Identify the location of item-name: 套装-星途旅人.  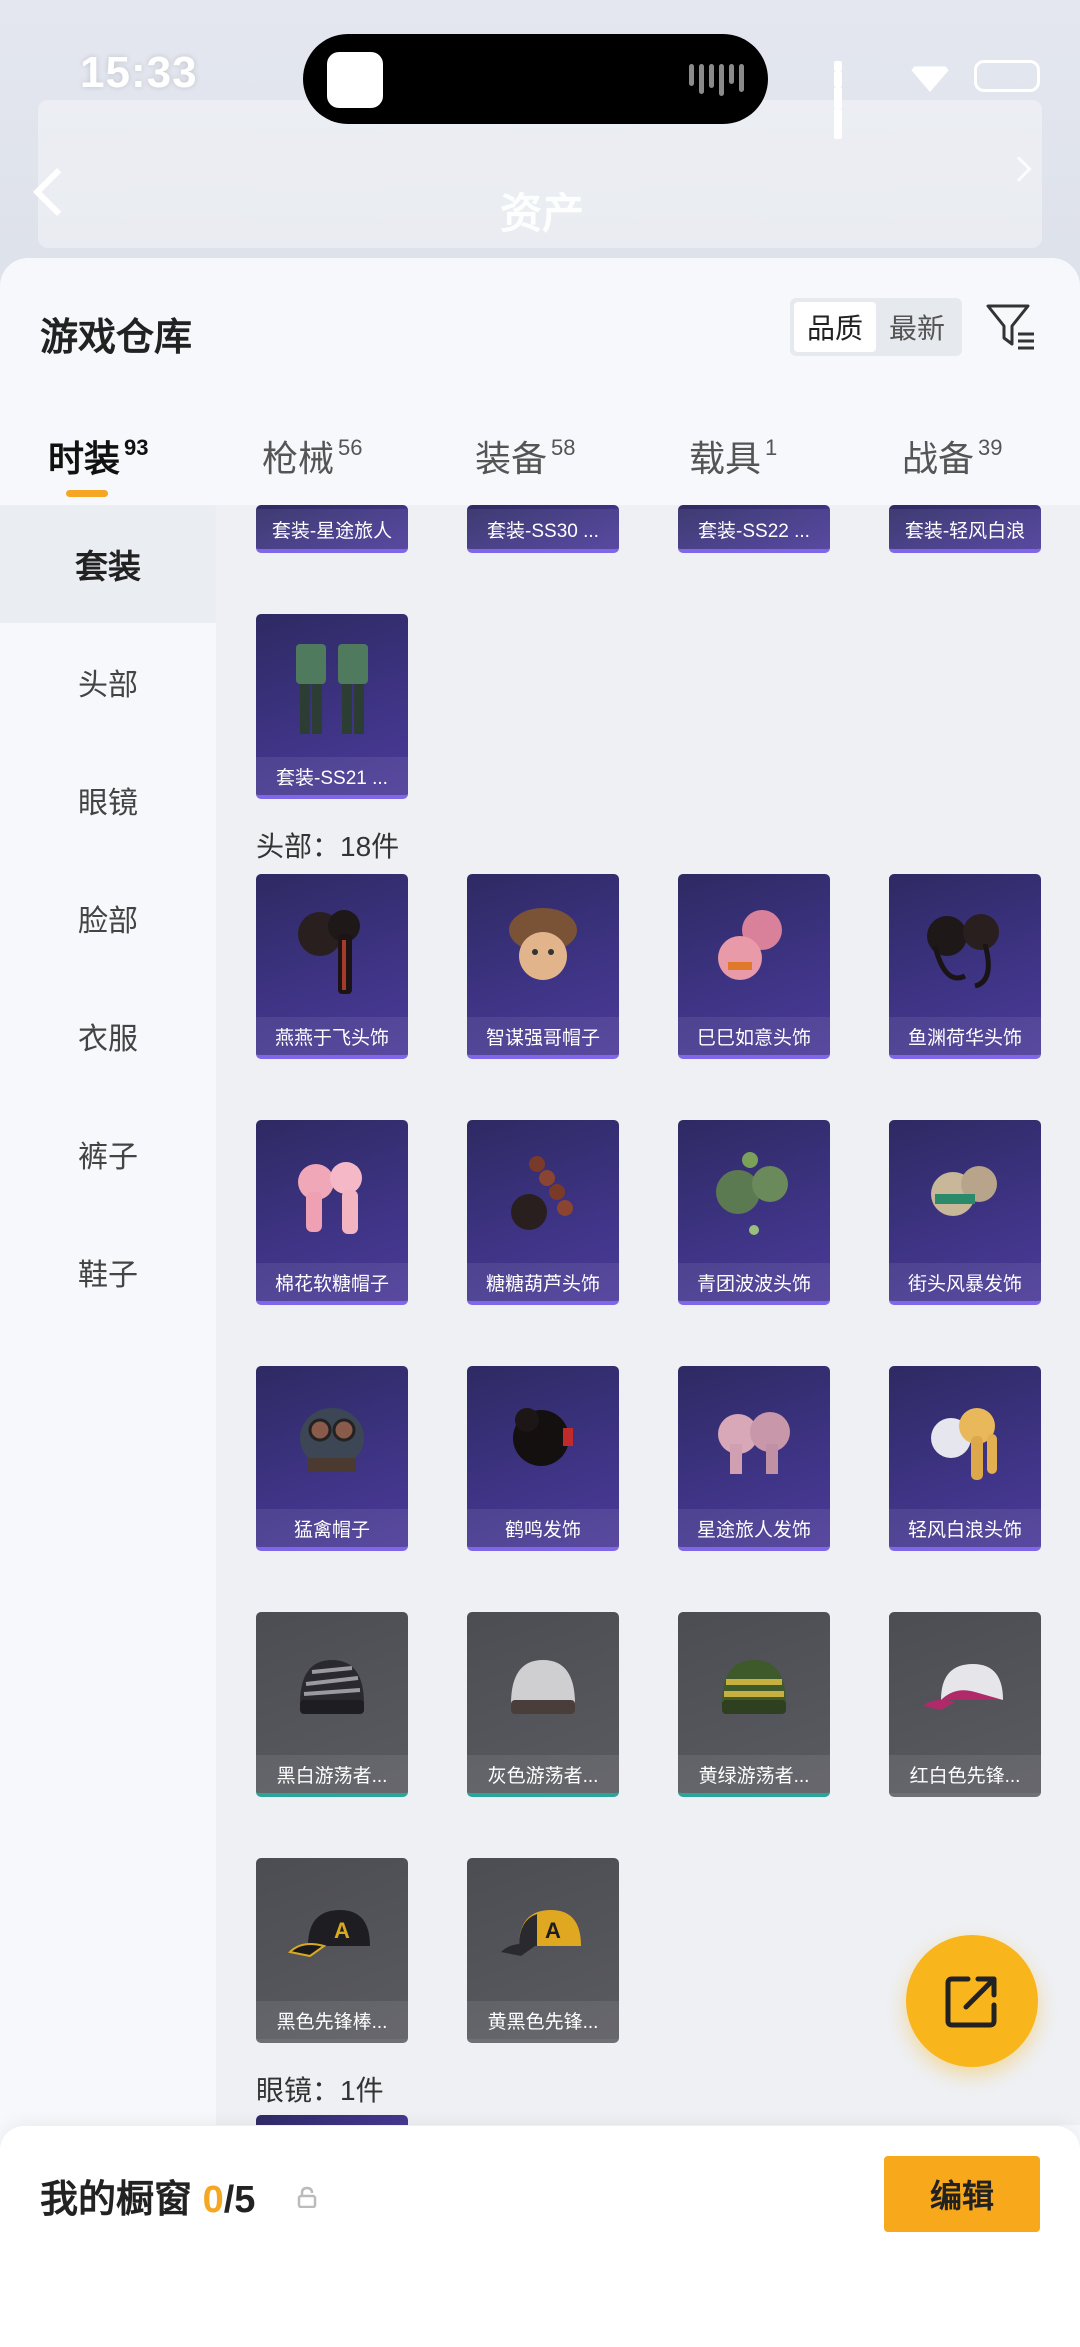
(332, 529).